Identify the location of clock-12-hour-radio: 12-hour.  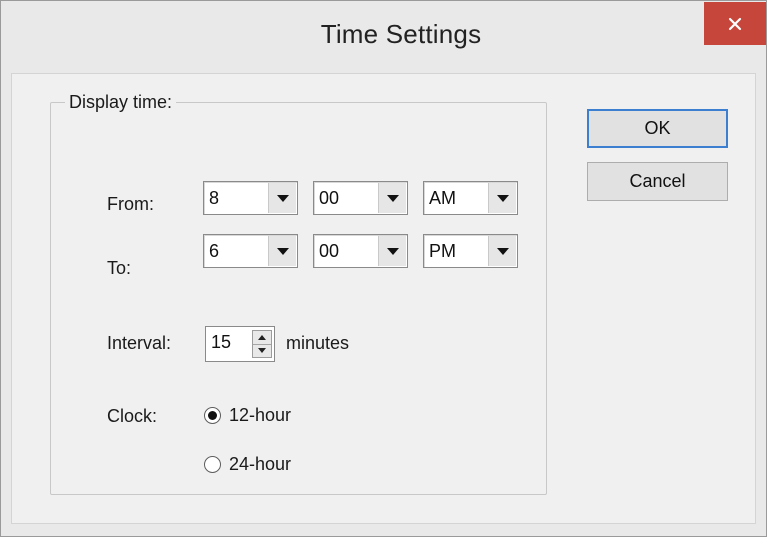
(247, 415).